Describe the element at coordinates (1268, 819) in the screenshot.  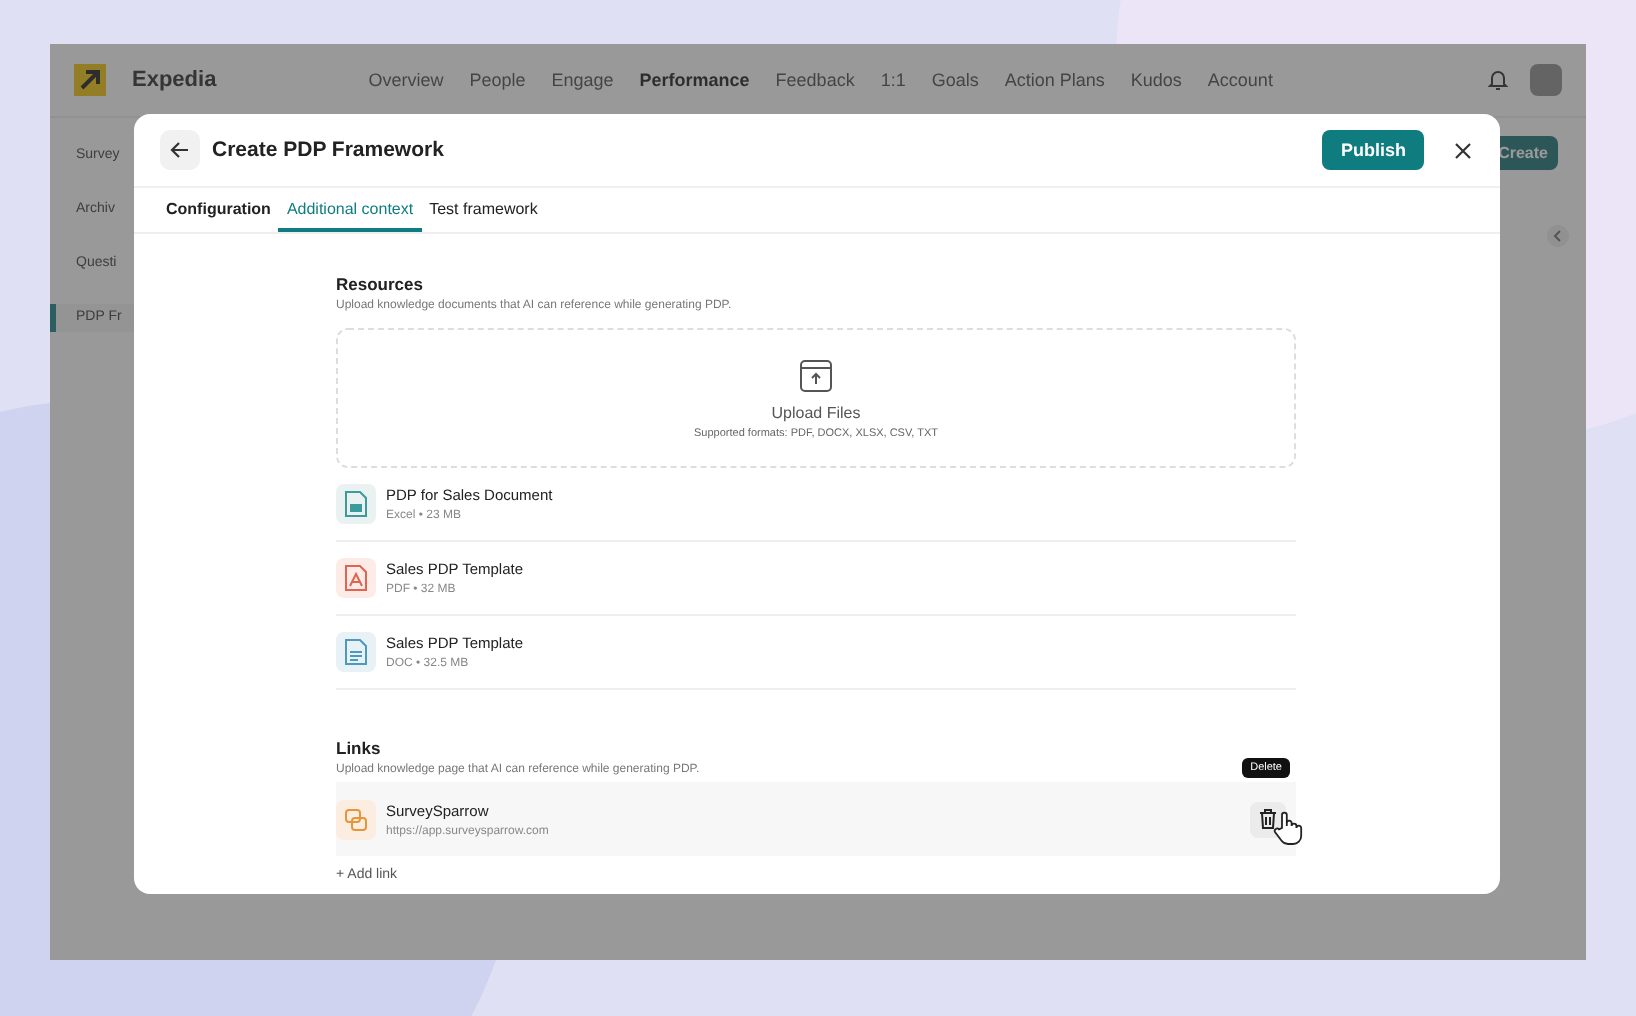
I see `trash-icon` at that location.